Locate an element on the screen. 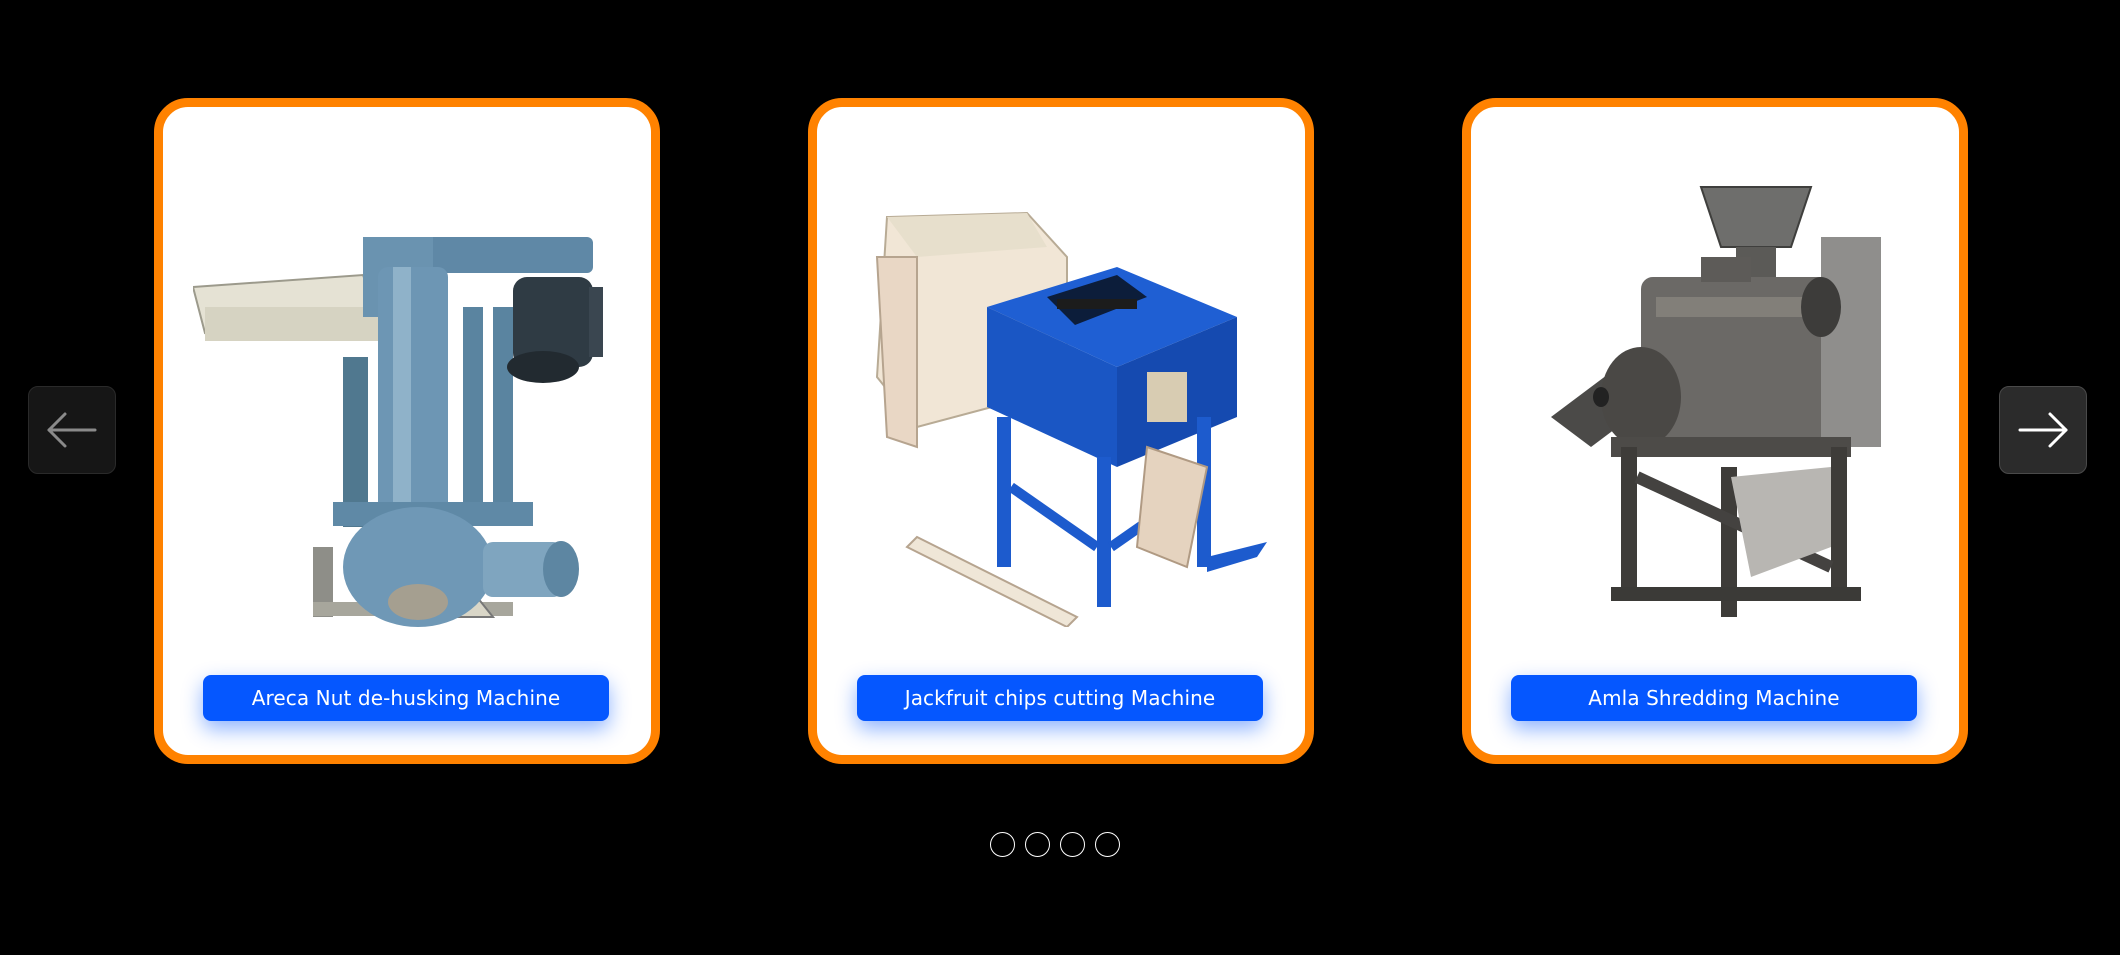 The width and height of the screenshot is (2120, 955). product-label: Amla Shredding Machine is located at coordinates (1714, 698).